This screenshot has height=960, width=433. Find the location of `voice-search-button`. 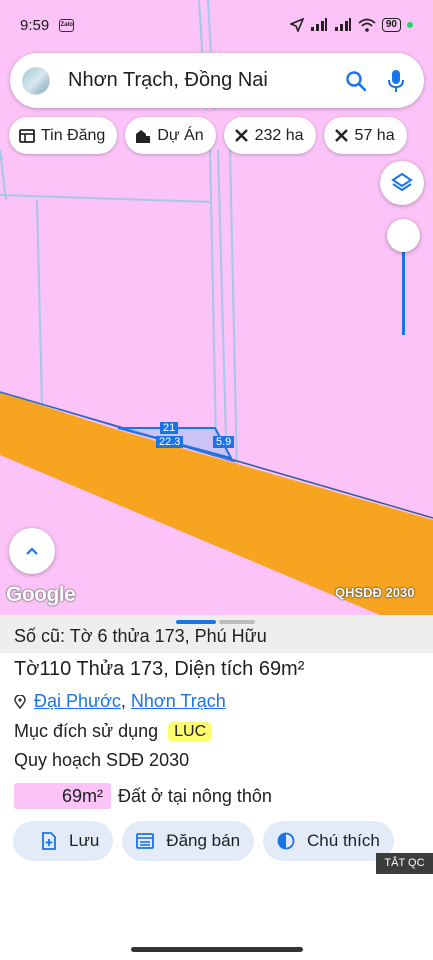

voice-search-button is located at coordinates (396, 81).